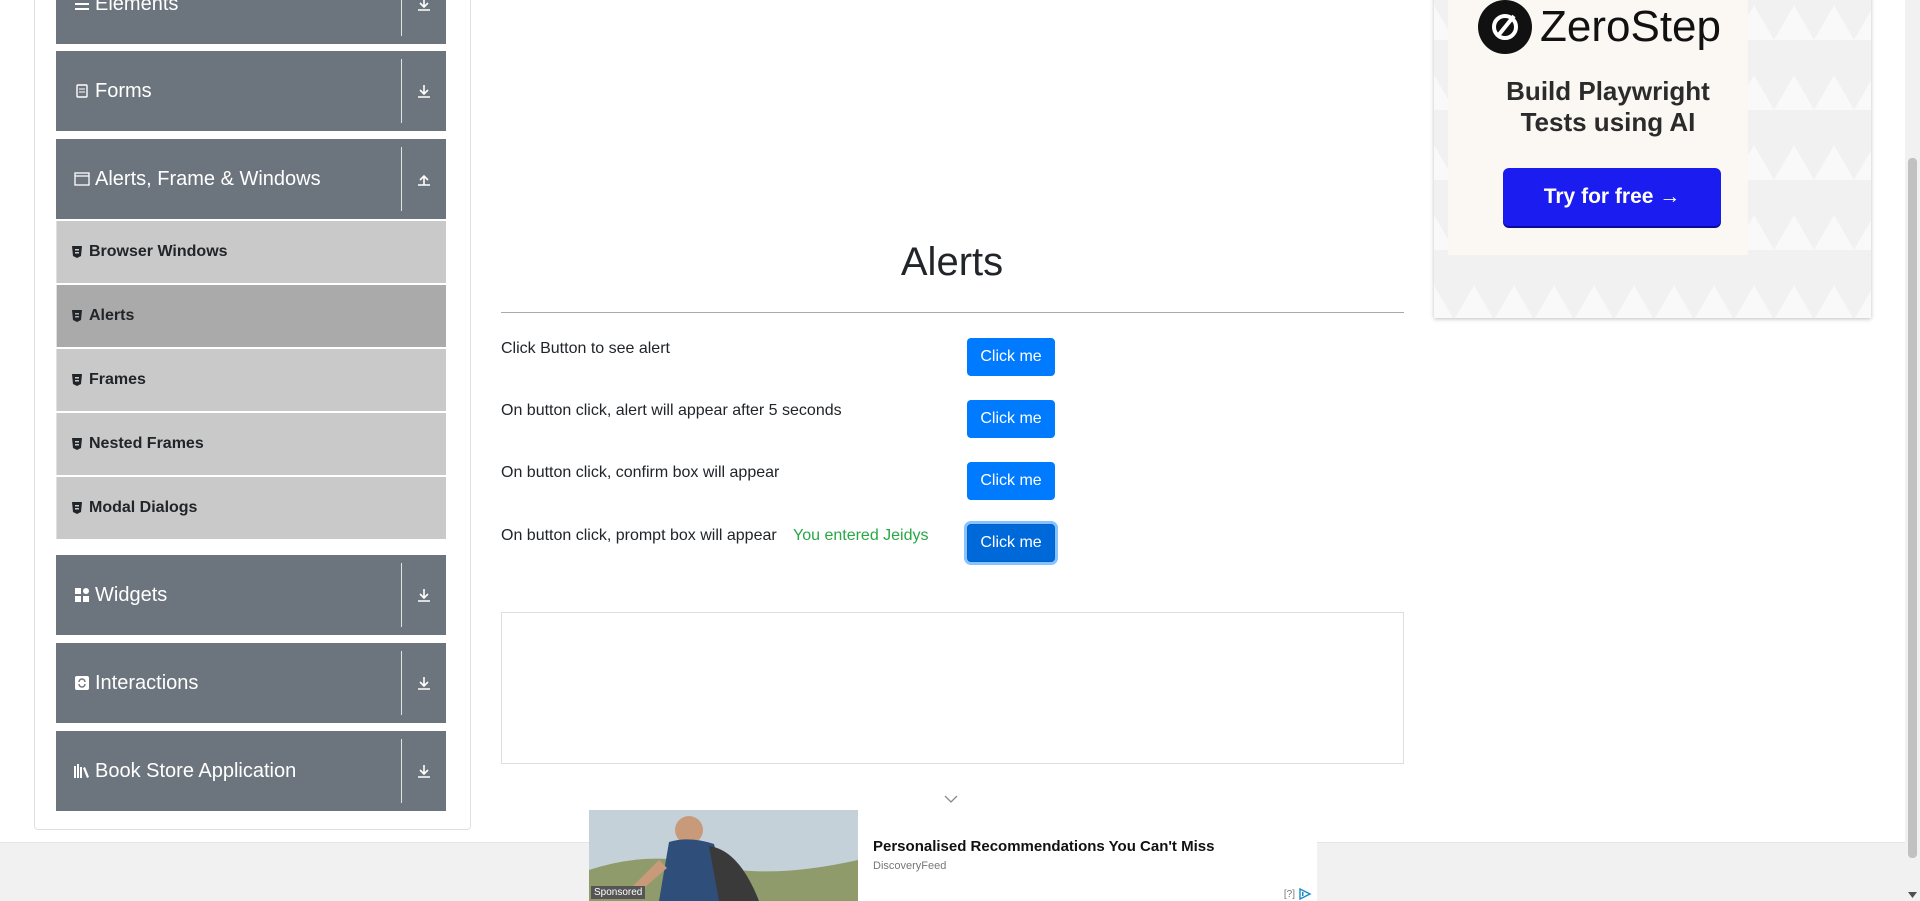  I want to click on scrollbar-thumb, so click(1912, 508).